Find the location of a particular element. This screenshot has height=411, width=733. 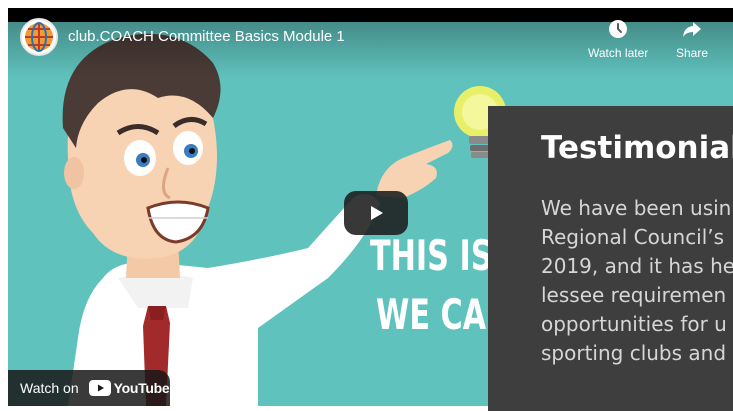

video-title: club.COACH Committee Basics Module 1 is located at coordinates (206, 36).